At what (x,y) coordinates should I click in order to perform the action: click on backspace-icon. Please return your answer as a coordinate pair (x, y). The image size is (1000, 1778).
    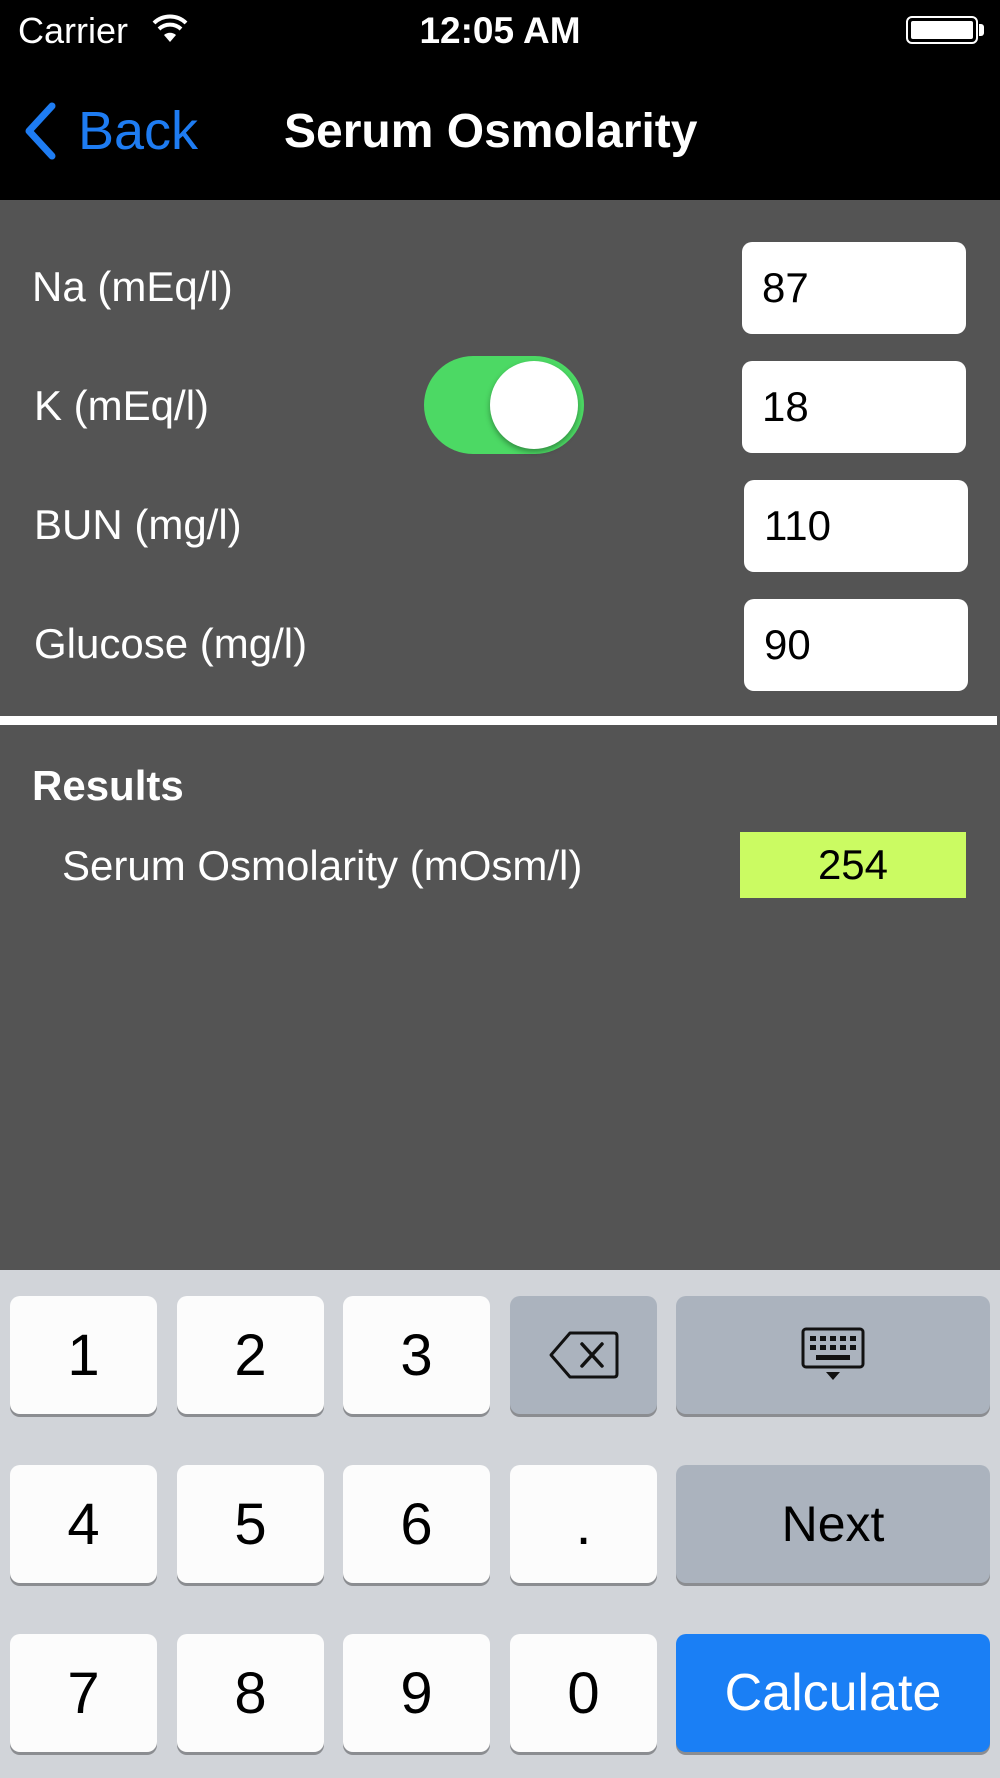
    Looking at the image, I should click on (583, 1355).